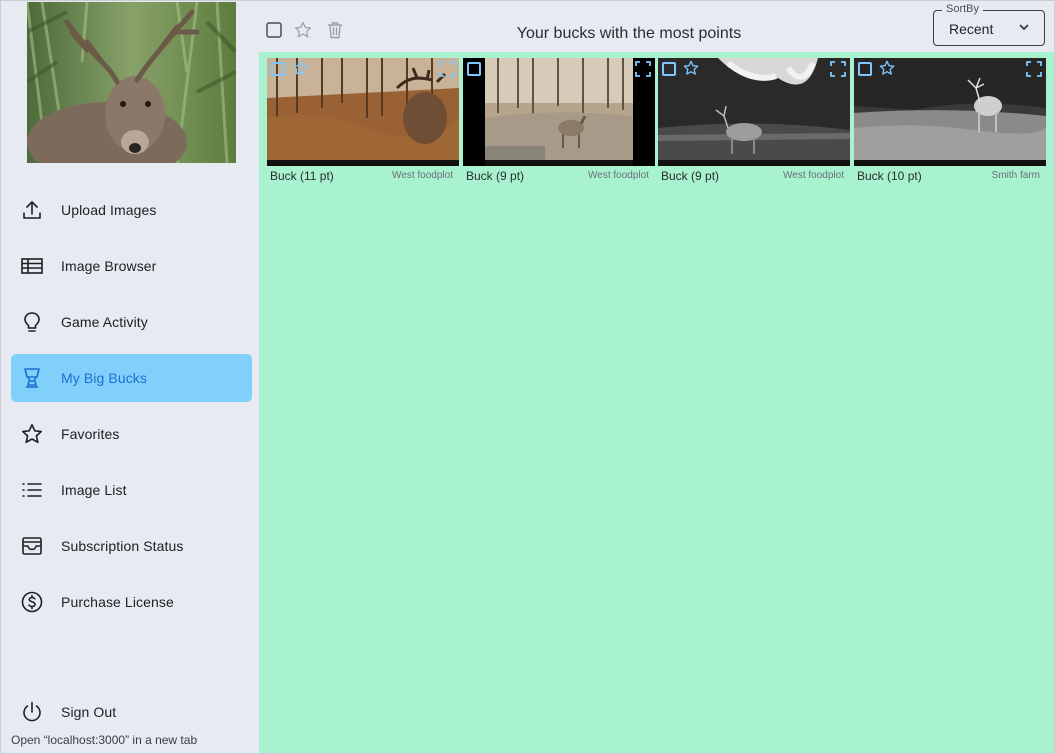 The width and height of the screenshot is (1055, 754). I want to click on sidebar-item-label: Image Browser, so click(109, 266).